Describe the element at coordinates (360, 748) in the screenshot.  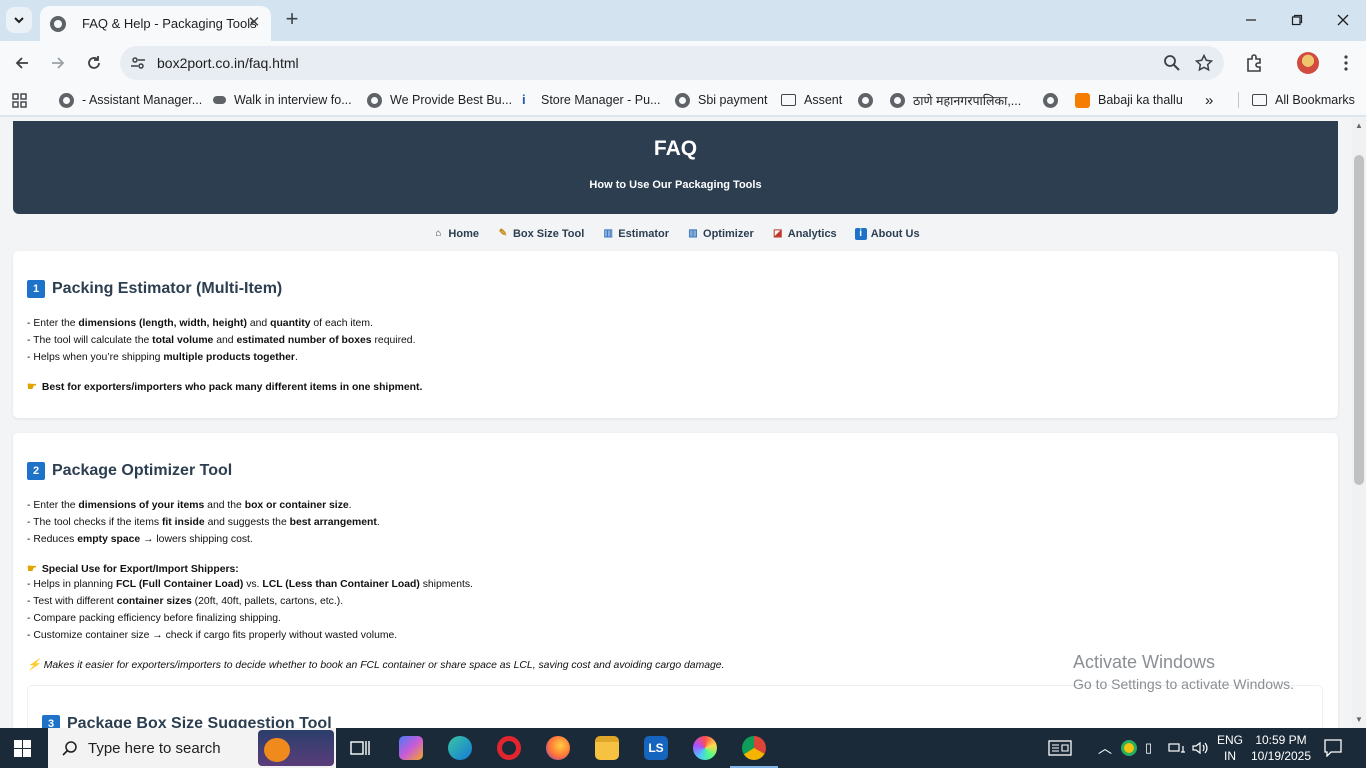
I see `task-view-icon` at that location.